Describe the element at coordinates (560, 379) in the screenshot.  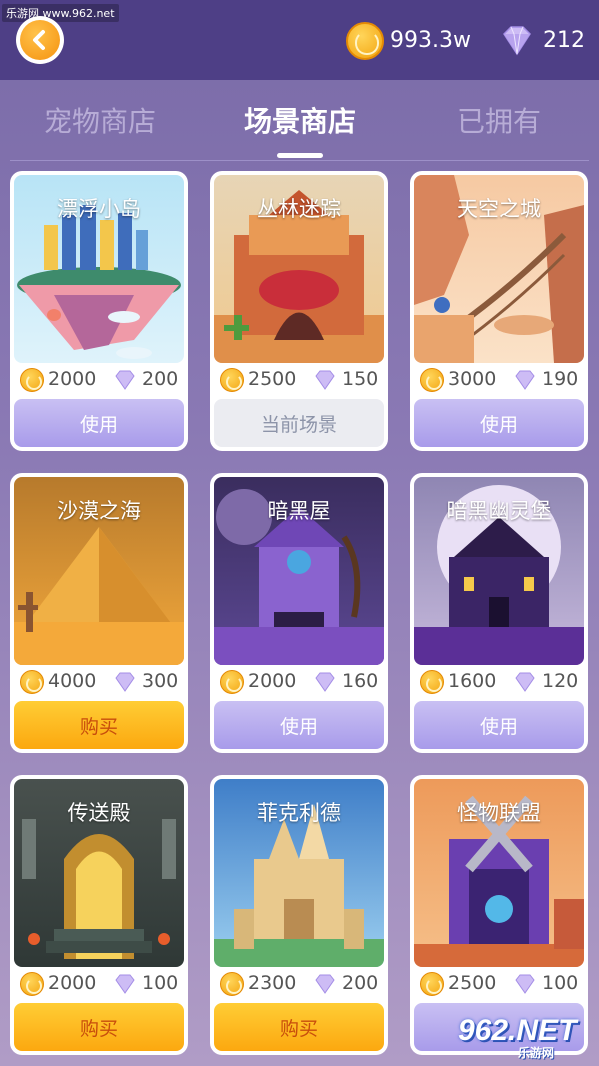
I see `diamond-price: 190` at that location.